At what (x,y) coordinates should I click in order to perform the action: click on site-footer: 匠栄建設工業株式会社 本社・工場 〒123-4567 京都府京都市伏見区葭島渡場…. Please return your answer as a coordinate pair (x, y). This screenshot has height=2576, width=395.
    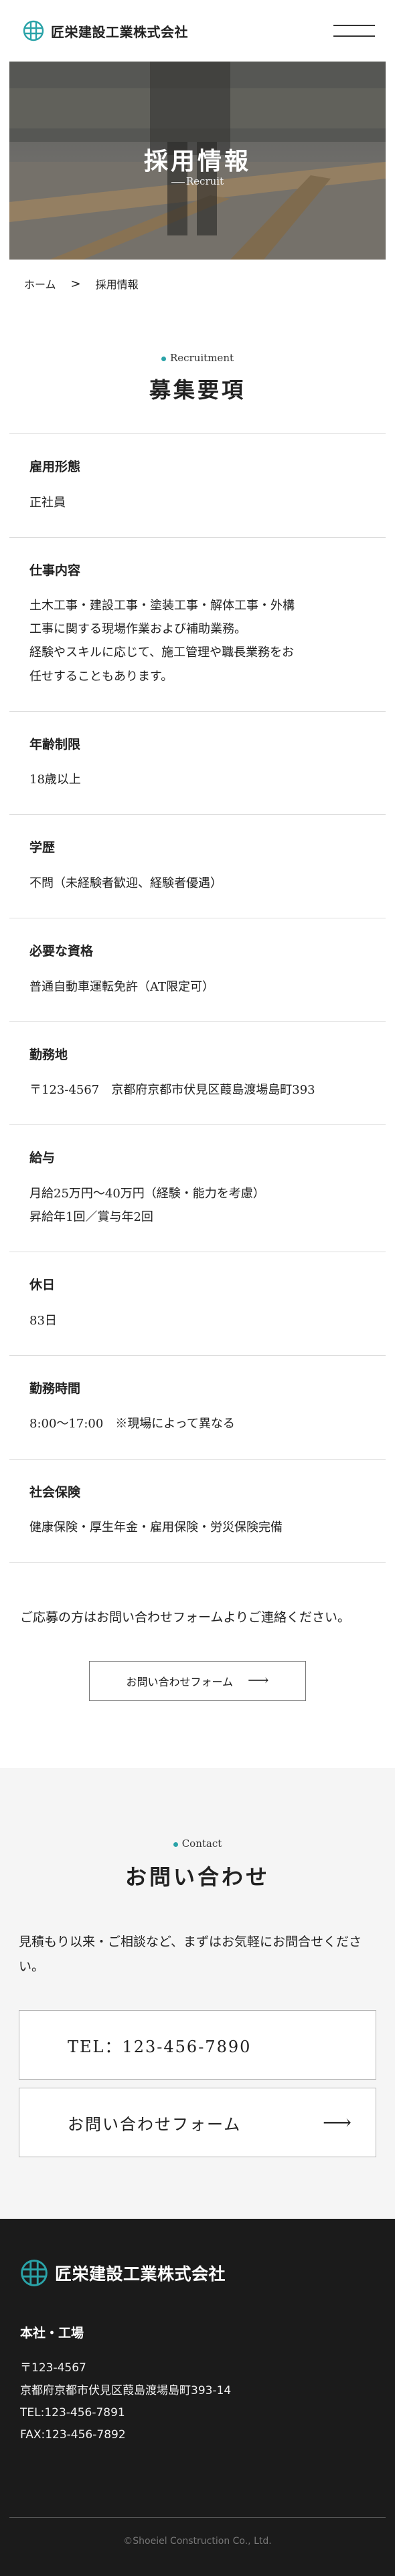
    Looking at the image, I should click on (197, 2397).